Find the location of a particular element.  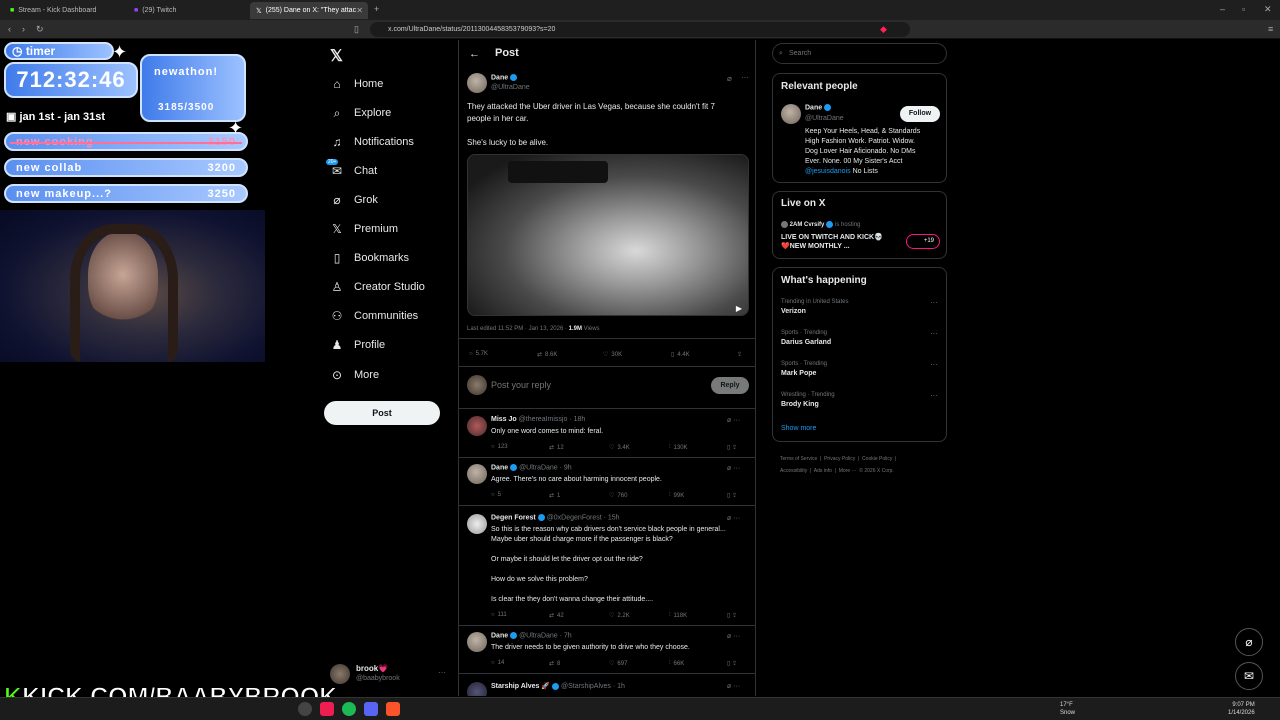

nav-notifications: ♫ Notifications is located at coordinates (372, 142).